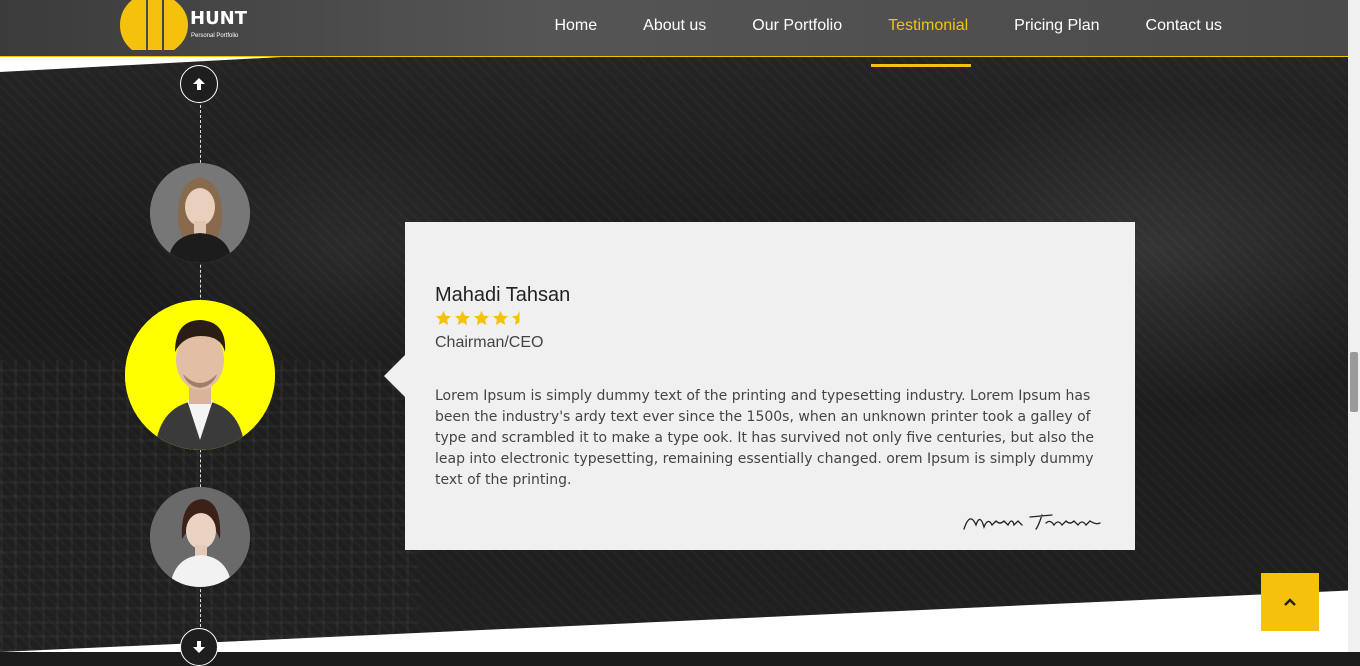 The image size is (1360, 666). I want to click on chevron-up-icon, so click(1290, 602).